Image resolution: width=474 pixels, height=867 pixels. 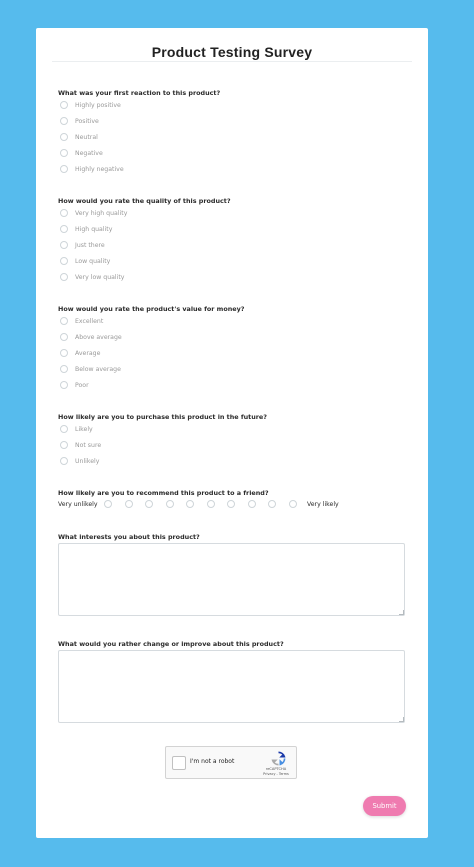 I want to click on option-label: Negative, so click(x=89, y=153).